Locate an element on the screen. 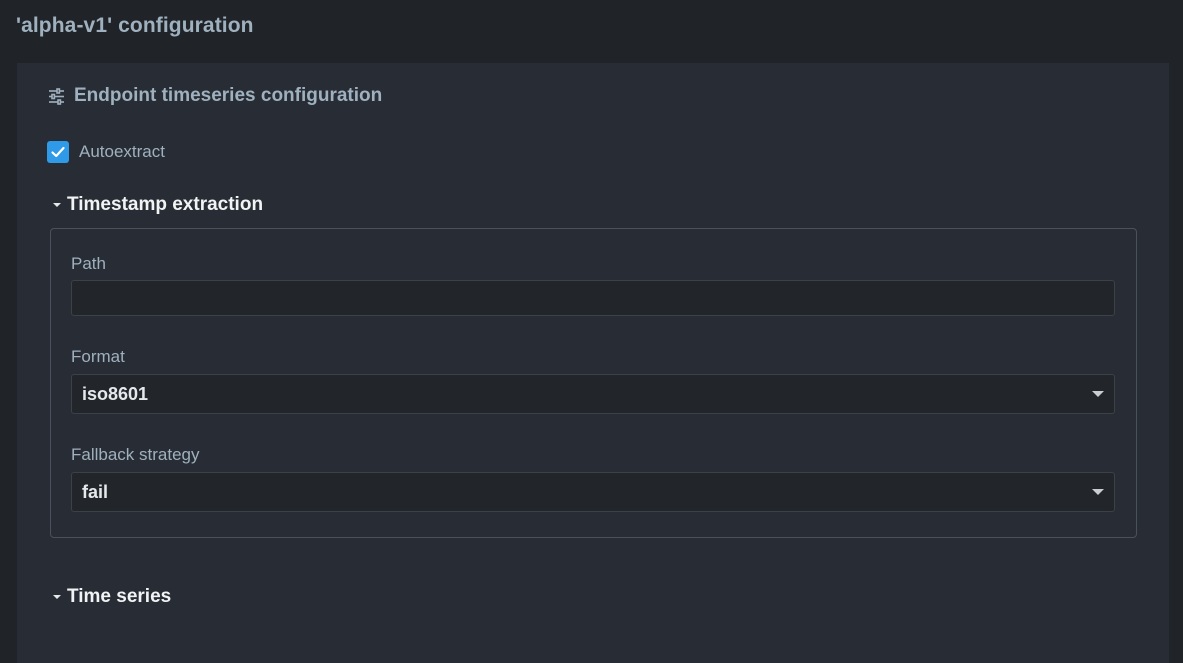 Image resolution: width=1183 pixels, height=663 pixels. fallback-strategy-label: Fallback strategy is located at coordinates (135, 454).